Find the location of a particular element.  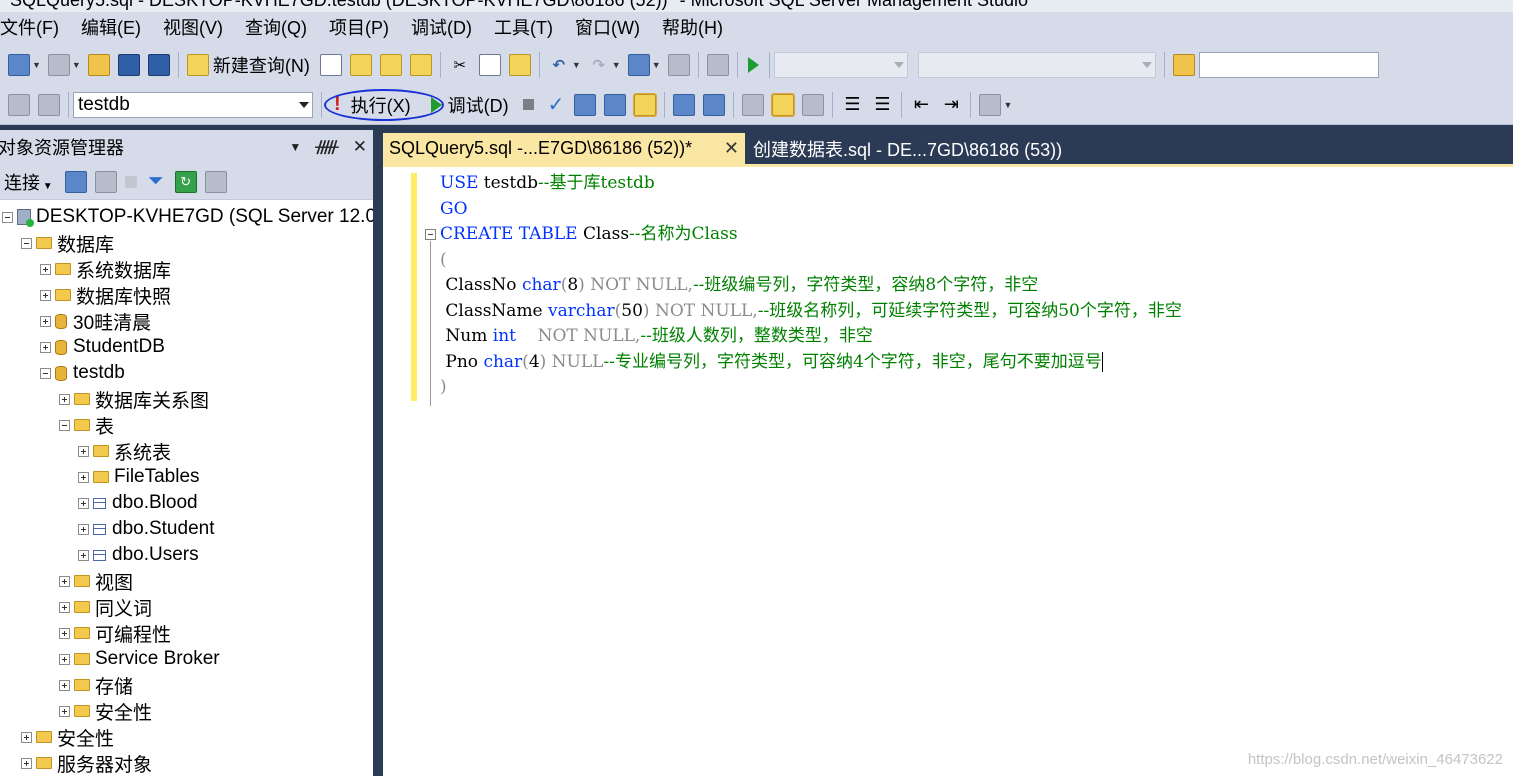

tree-node: 表 is located at coordinates (86, 425).